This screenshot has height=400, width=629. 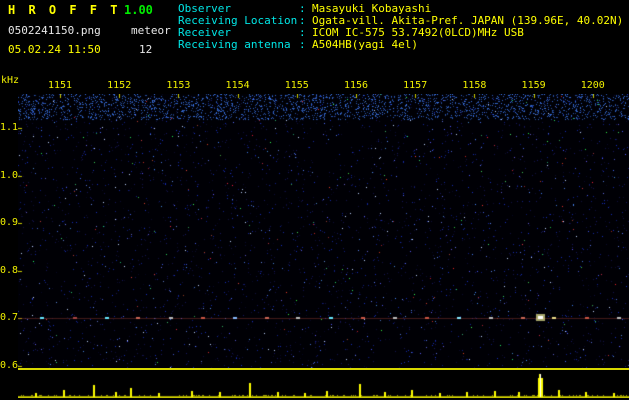 I want to click on meteor-count: 12, so click(x=146, y=49).